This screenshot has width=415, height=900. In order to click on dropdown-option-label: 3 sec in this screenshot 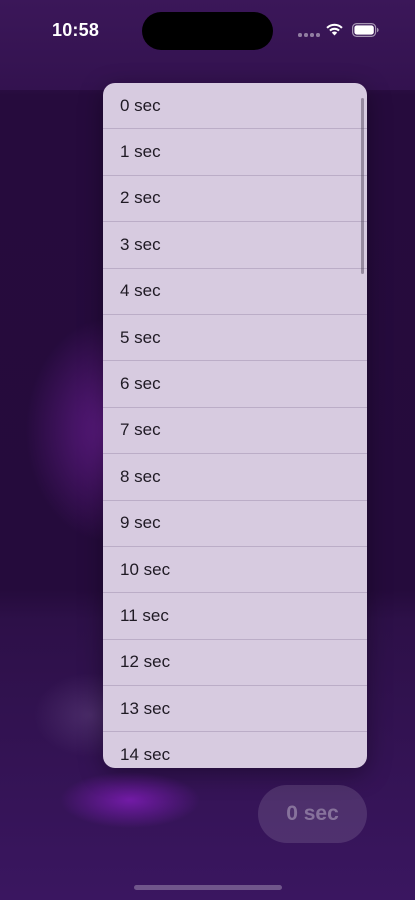, I will do `click(140, 244)`.